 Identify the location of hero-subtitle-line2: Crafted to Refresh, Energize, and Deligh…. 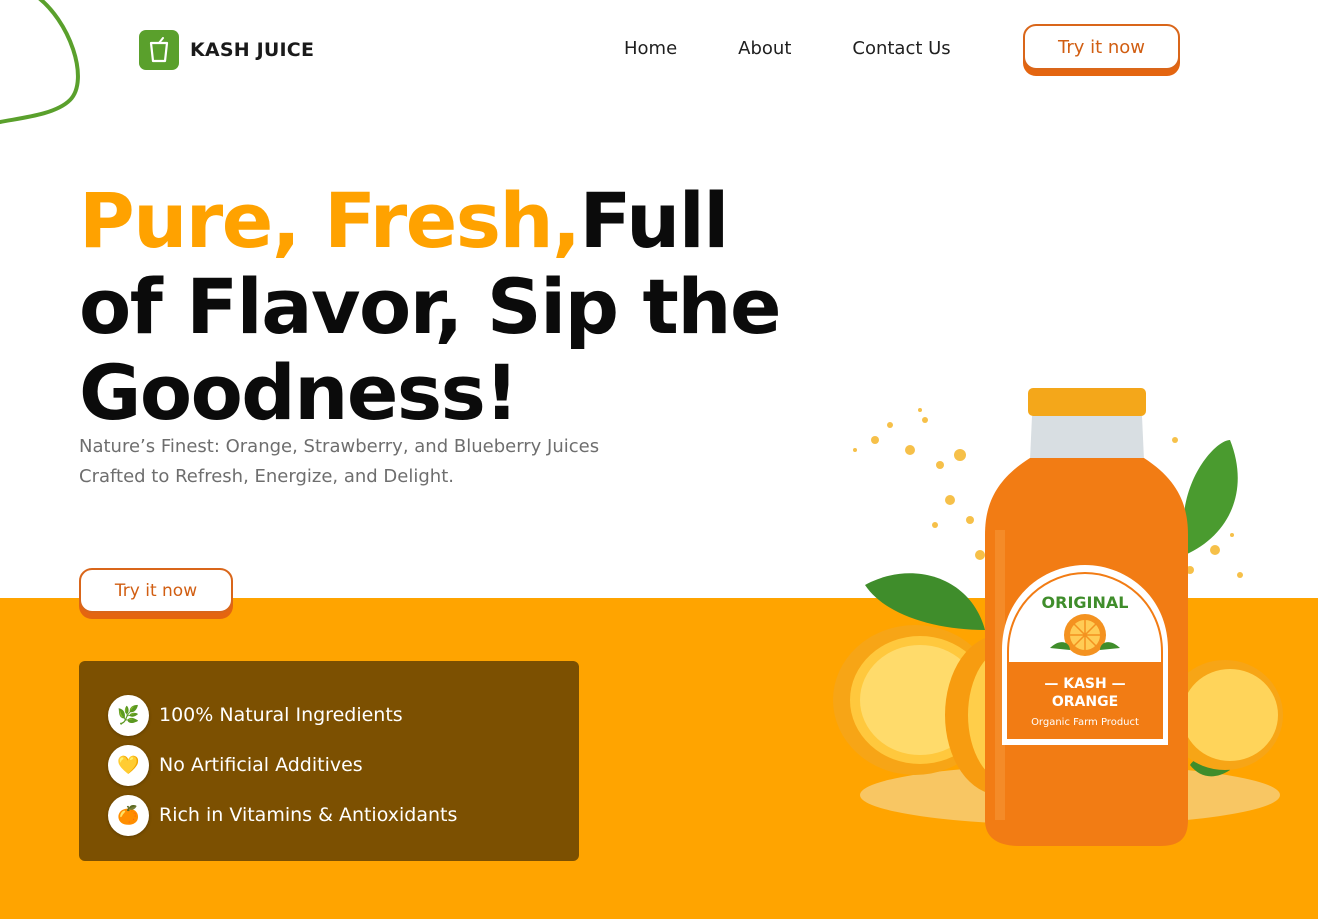
(266, 476).